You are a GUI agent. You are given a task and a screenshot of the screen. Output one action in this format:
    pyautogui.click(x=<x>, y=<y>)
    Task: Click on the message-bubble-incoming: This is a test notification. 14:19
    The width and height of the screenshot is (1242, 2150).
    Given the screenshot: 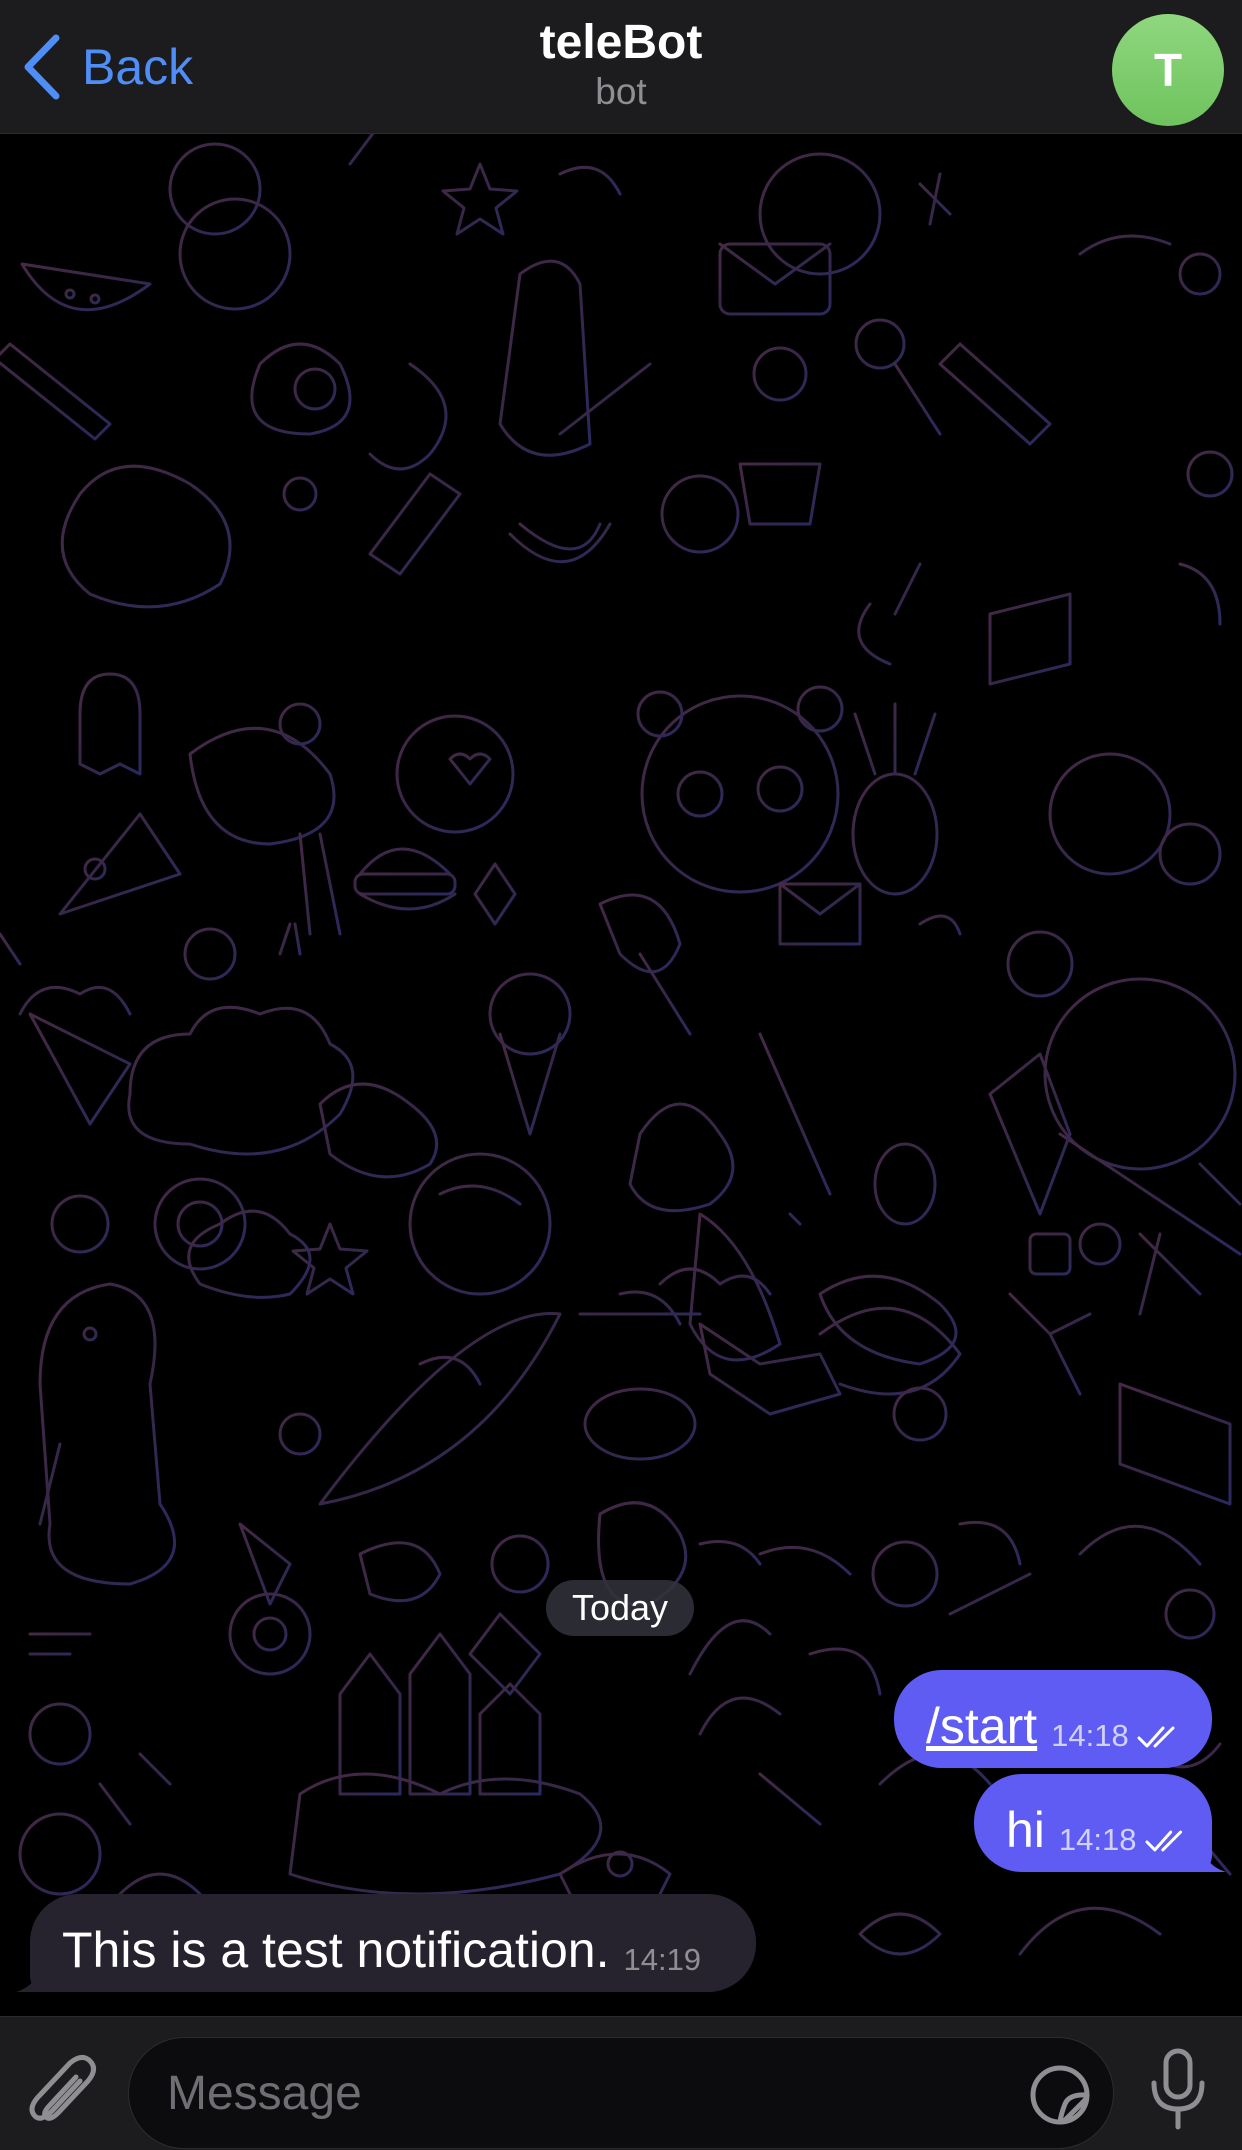 What is the action you would take?
    pyautogui.click(x=393, y=1943)
    